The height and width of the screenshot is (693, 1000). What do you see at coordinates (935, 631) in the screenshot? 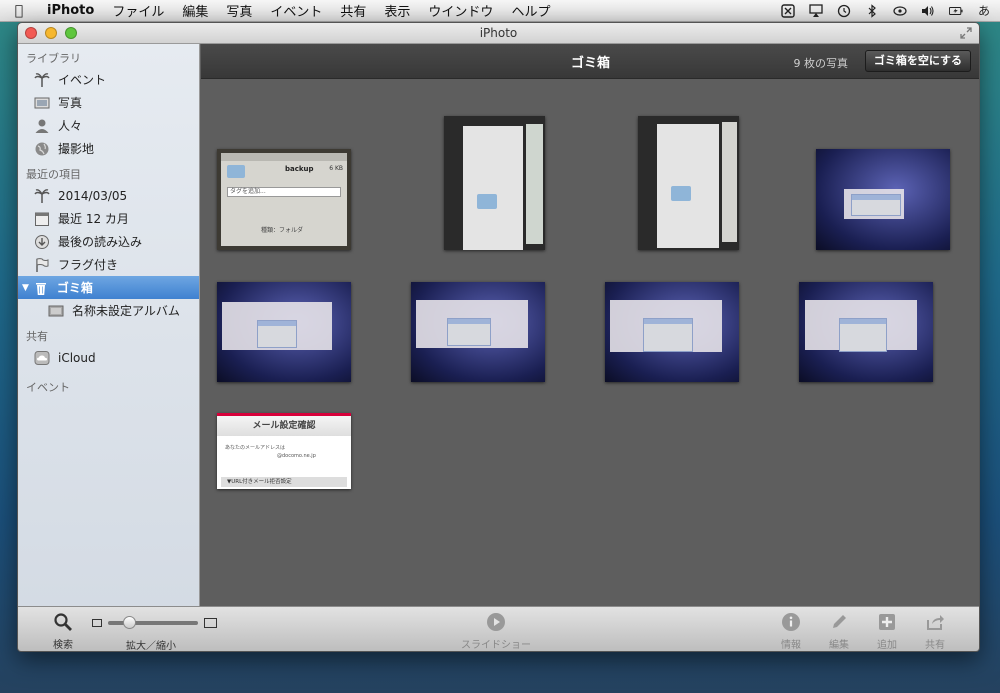
I see `share-button: 共有` at bounding box center [935, 631].